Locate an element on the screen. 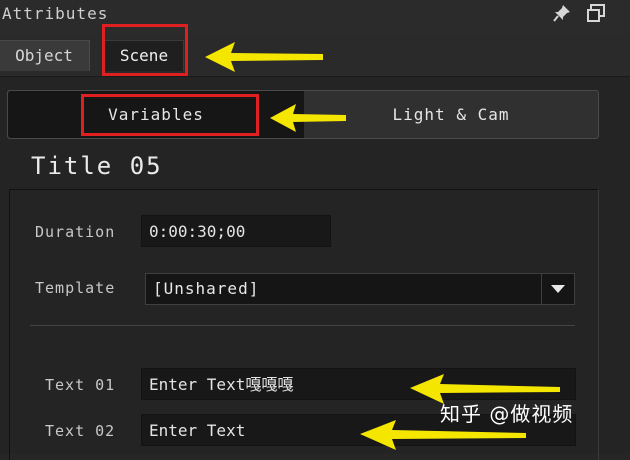  pin-icon is located at coordinates (562, 14).